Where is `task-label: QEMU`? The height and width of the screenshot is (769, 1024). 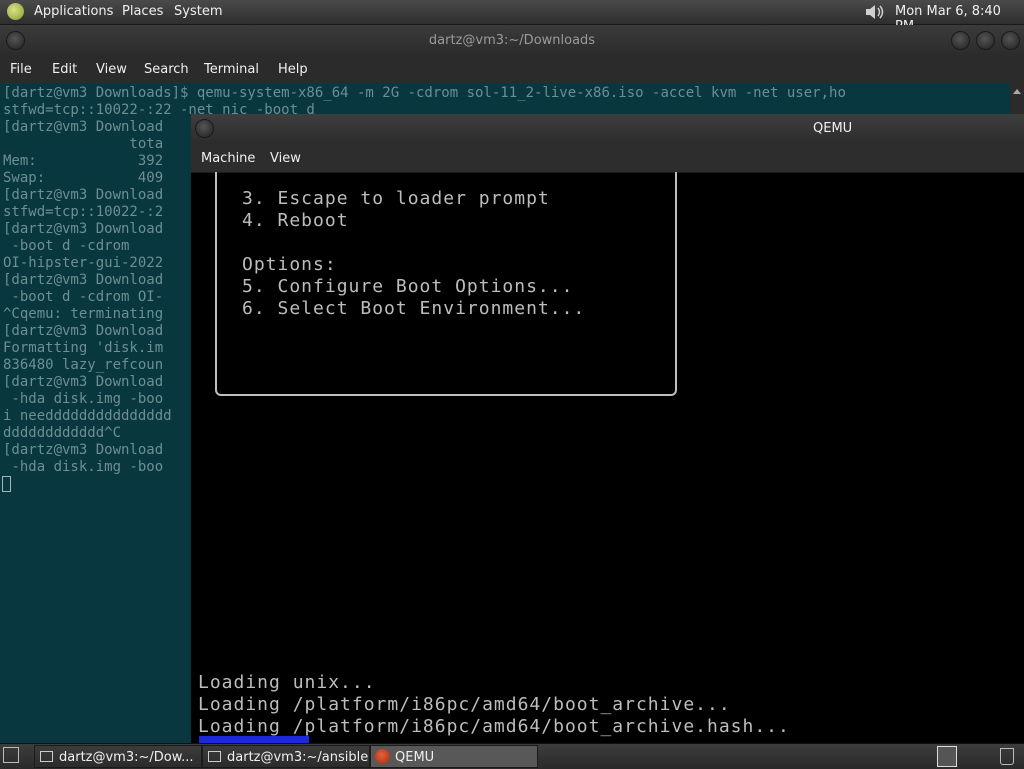 task-label: QEMU is located at coordinates (415, 757).